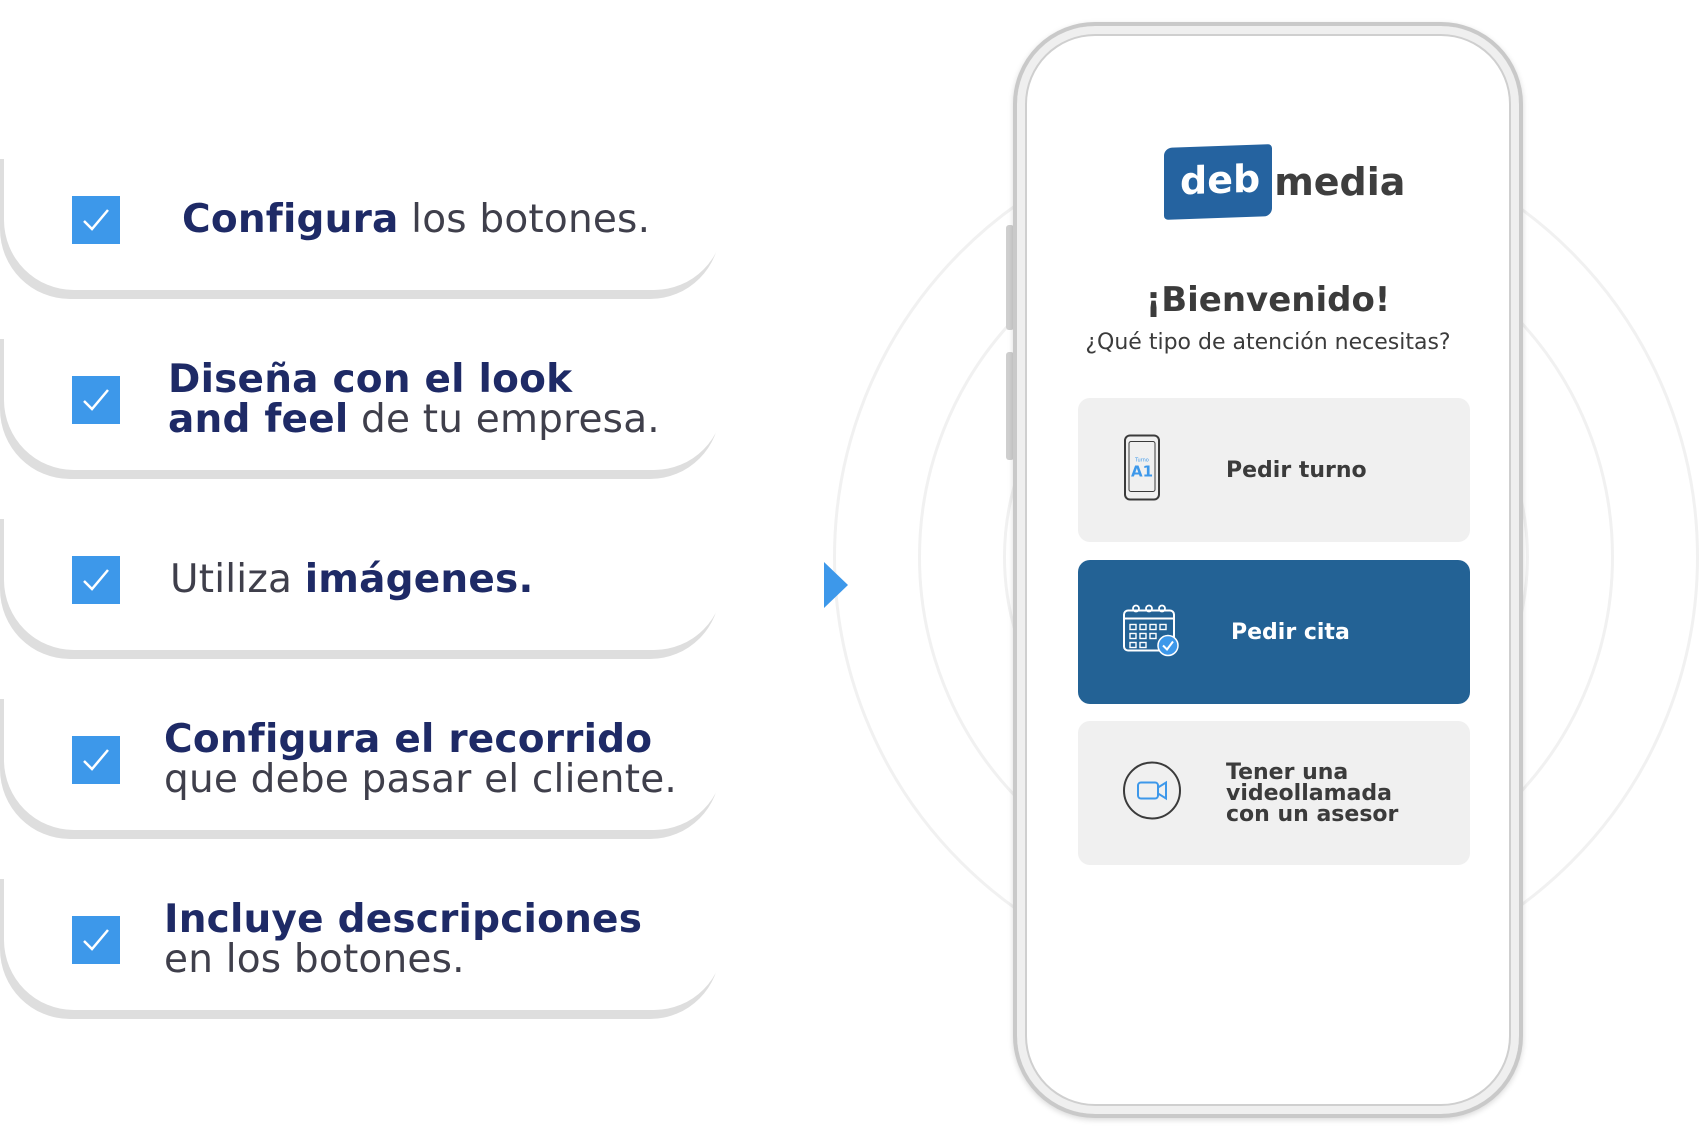 The height and width of the screenshot is (1142, 1699). Describe the element at coordinates (1218, 182) in the screenshot. I see `logo-deb: deb` at that location.